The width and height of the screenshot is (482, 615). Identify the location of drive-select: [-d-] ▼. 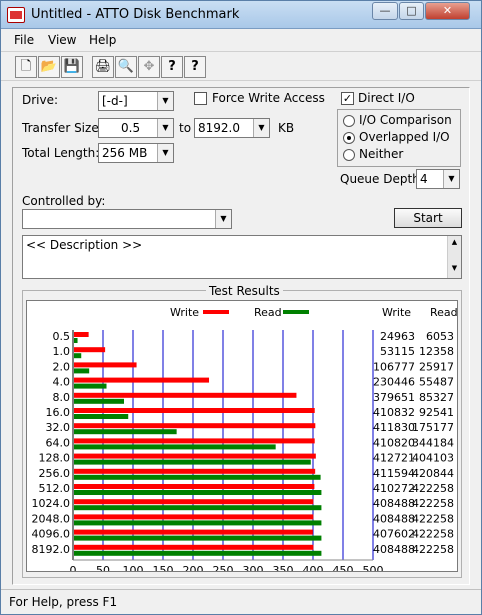
(136, 101).